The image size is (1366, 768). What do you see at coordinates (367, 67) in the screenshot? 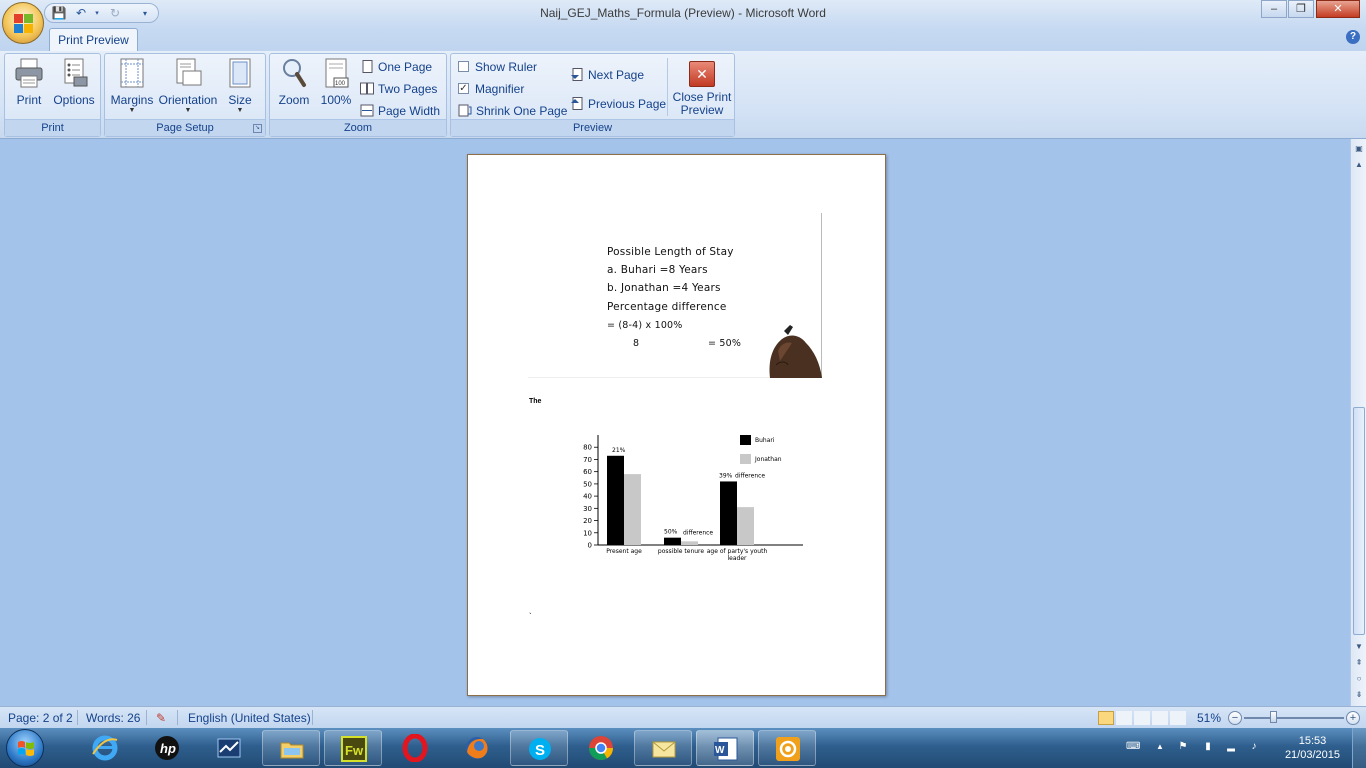
I see `one-page-icon` at bounding box center [367, 67].